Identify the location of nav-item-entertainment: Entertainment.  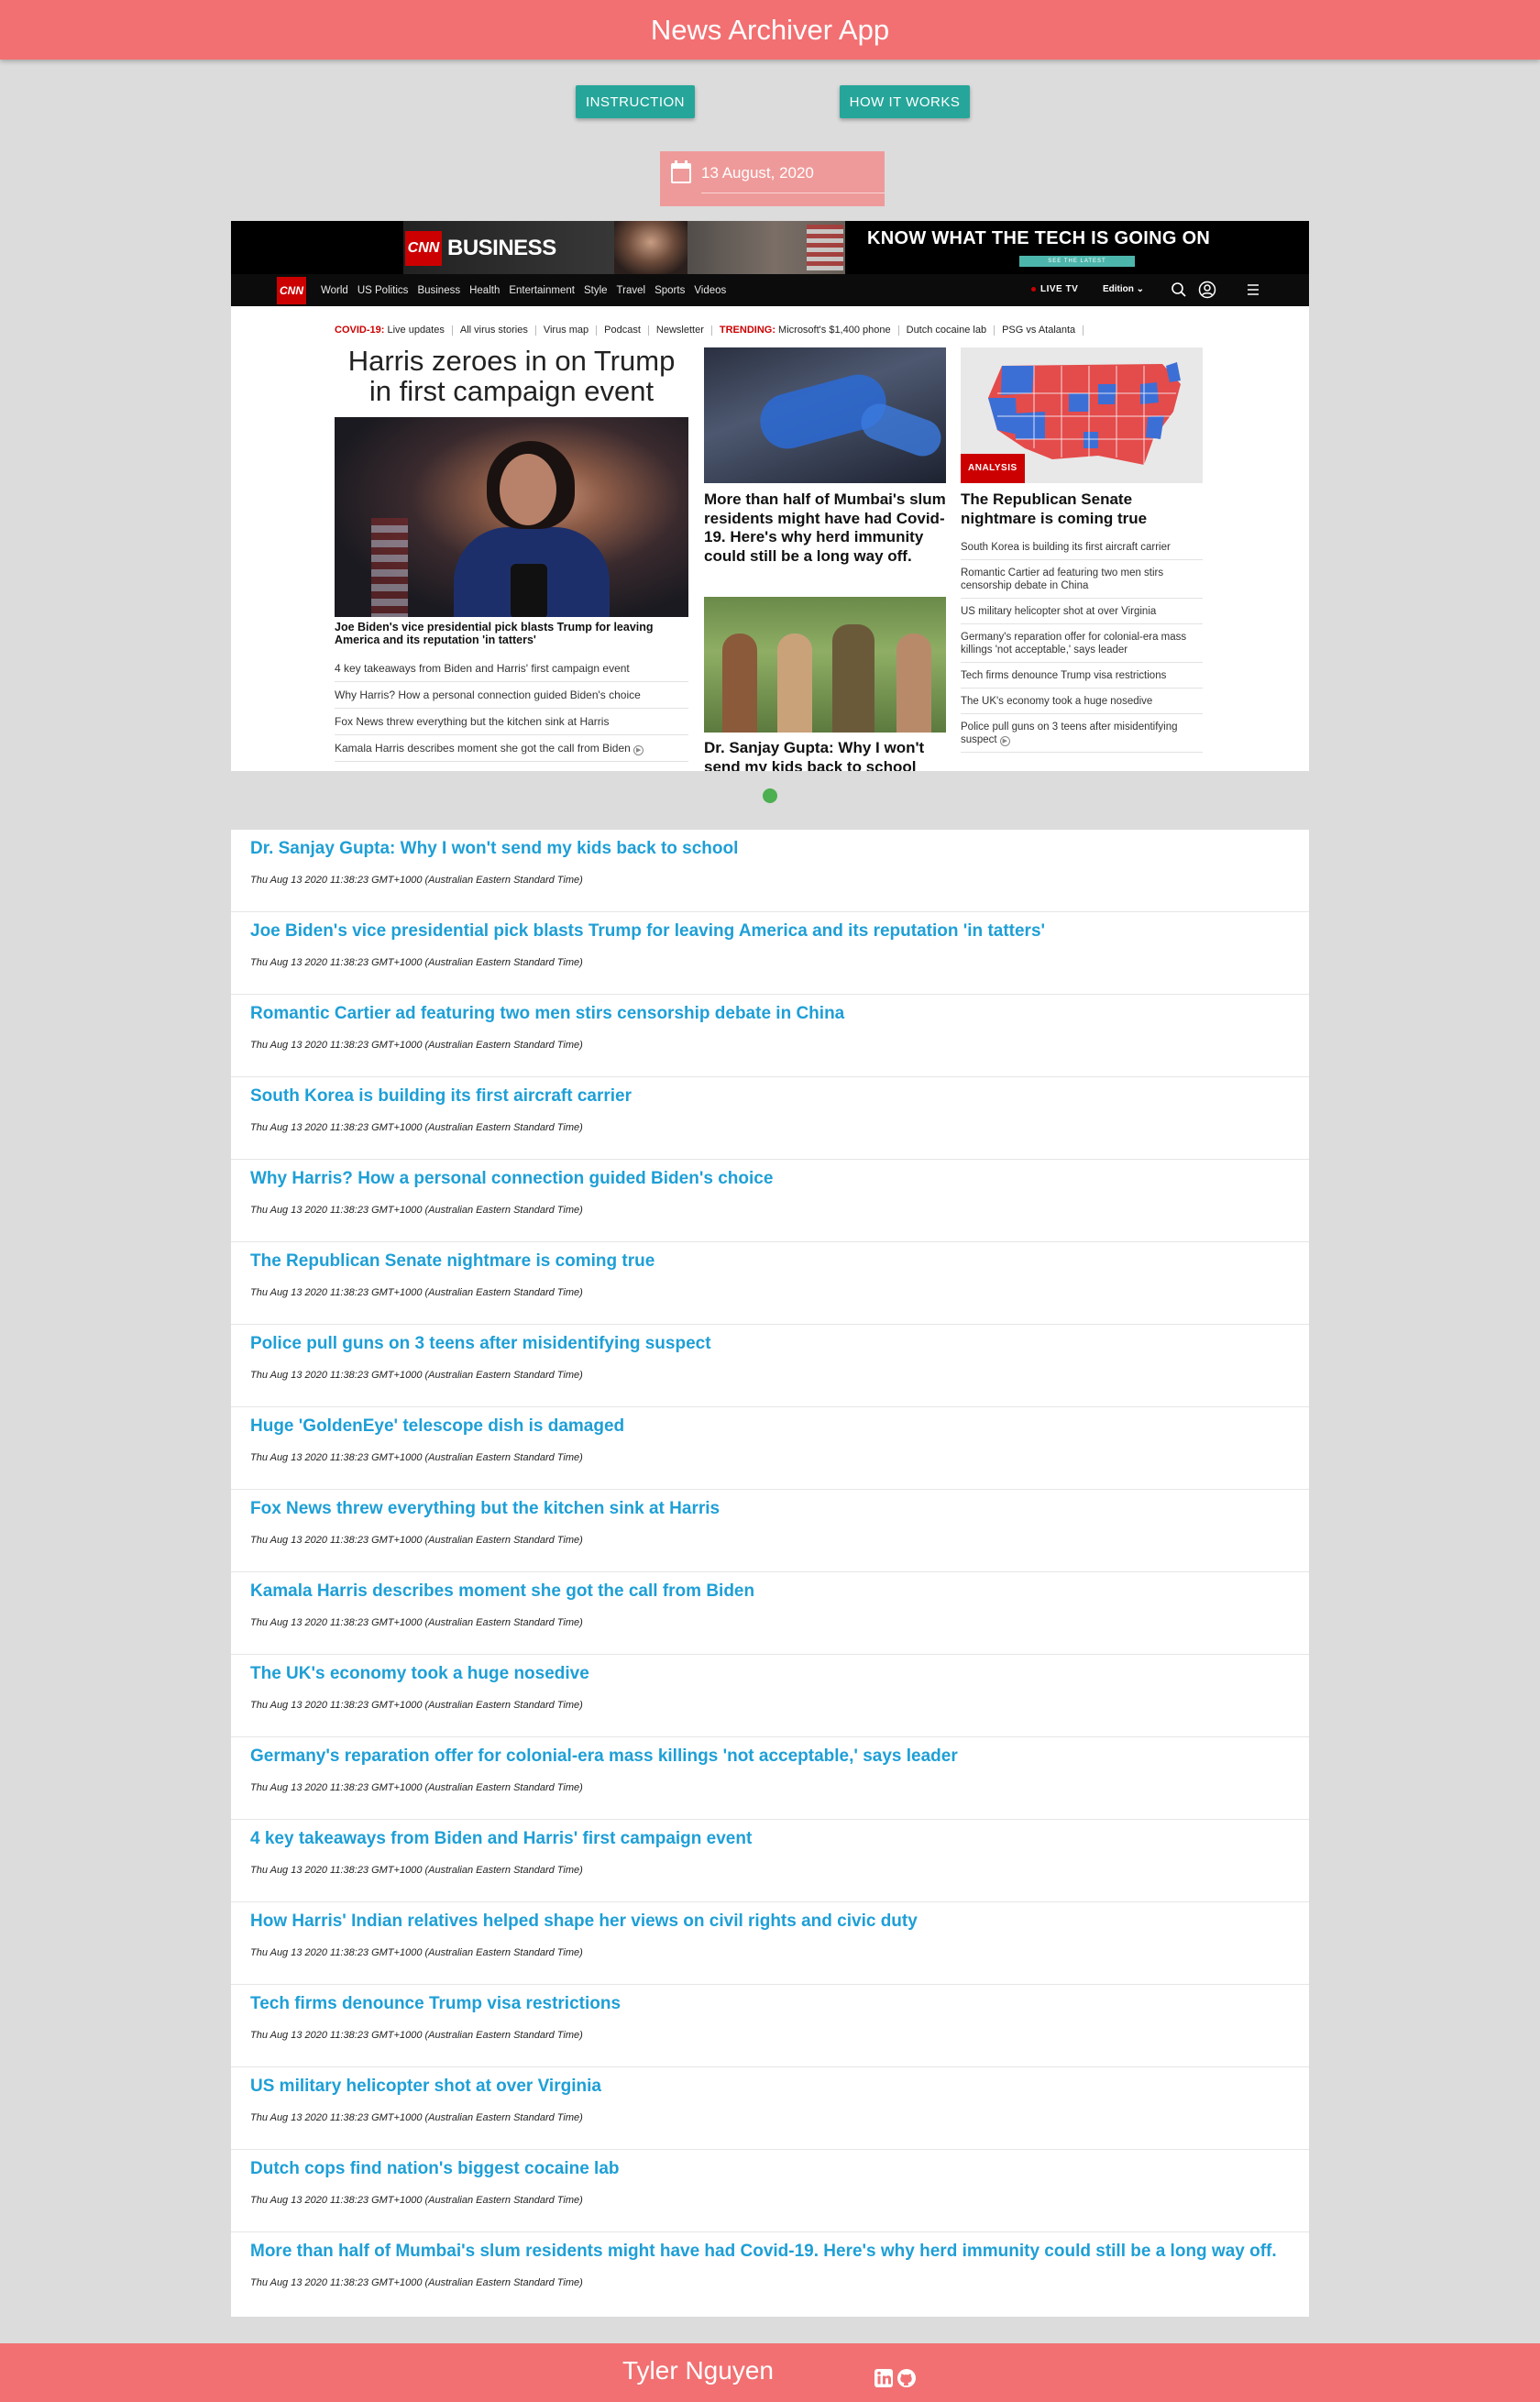
(542, 290).